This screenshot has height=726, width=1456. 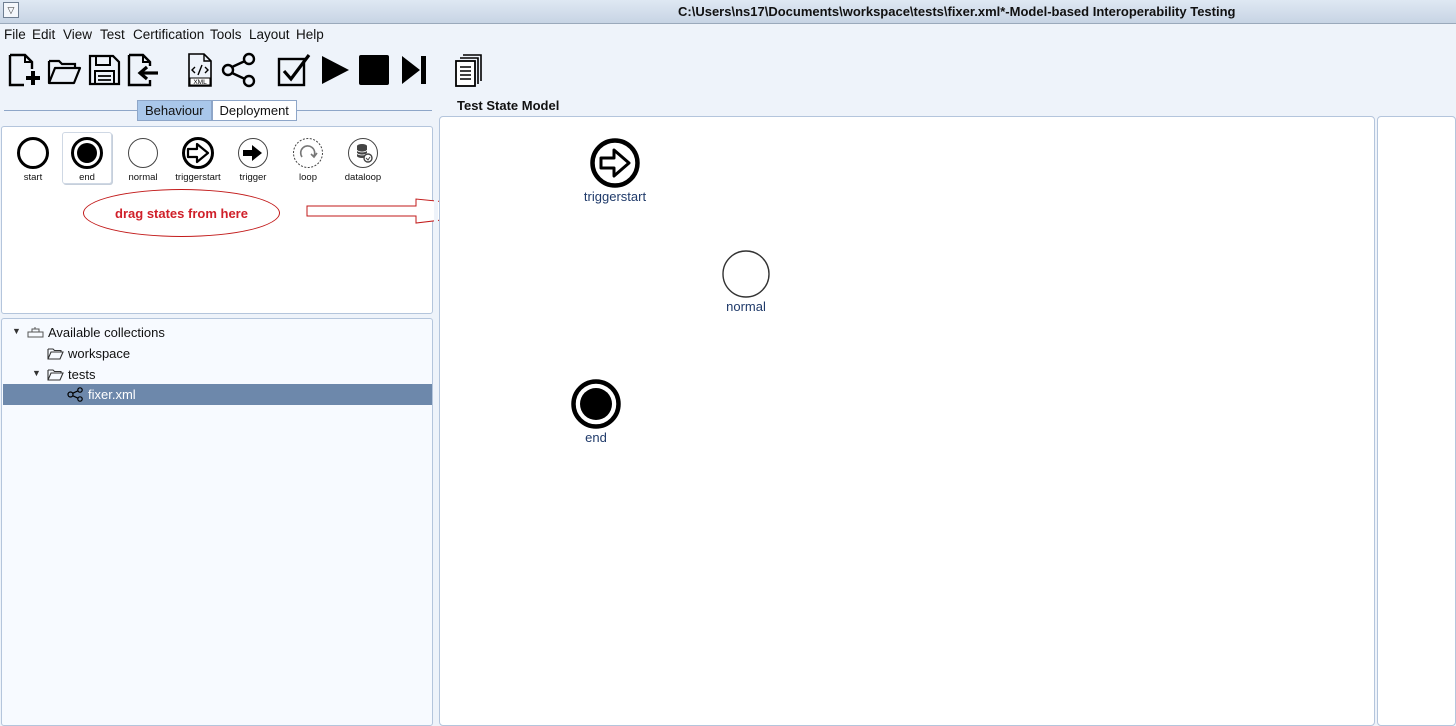 What do you see at coordinates (308, 159) in the screenshot?
I see `palette-item-loop: loop` at bounding box center [308, 159].